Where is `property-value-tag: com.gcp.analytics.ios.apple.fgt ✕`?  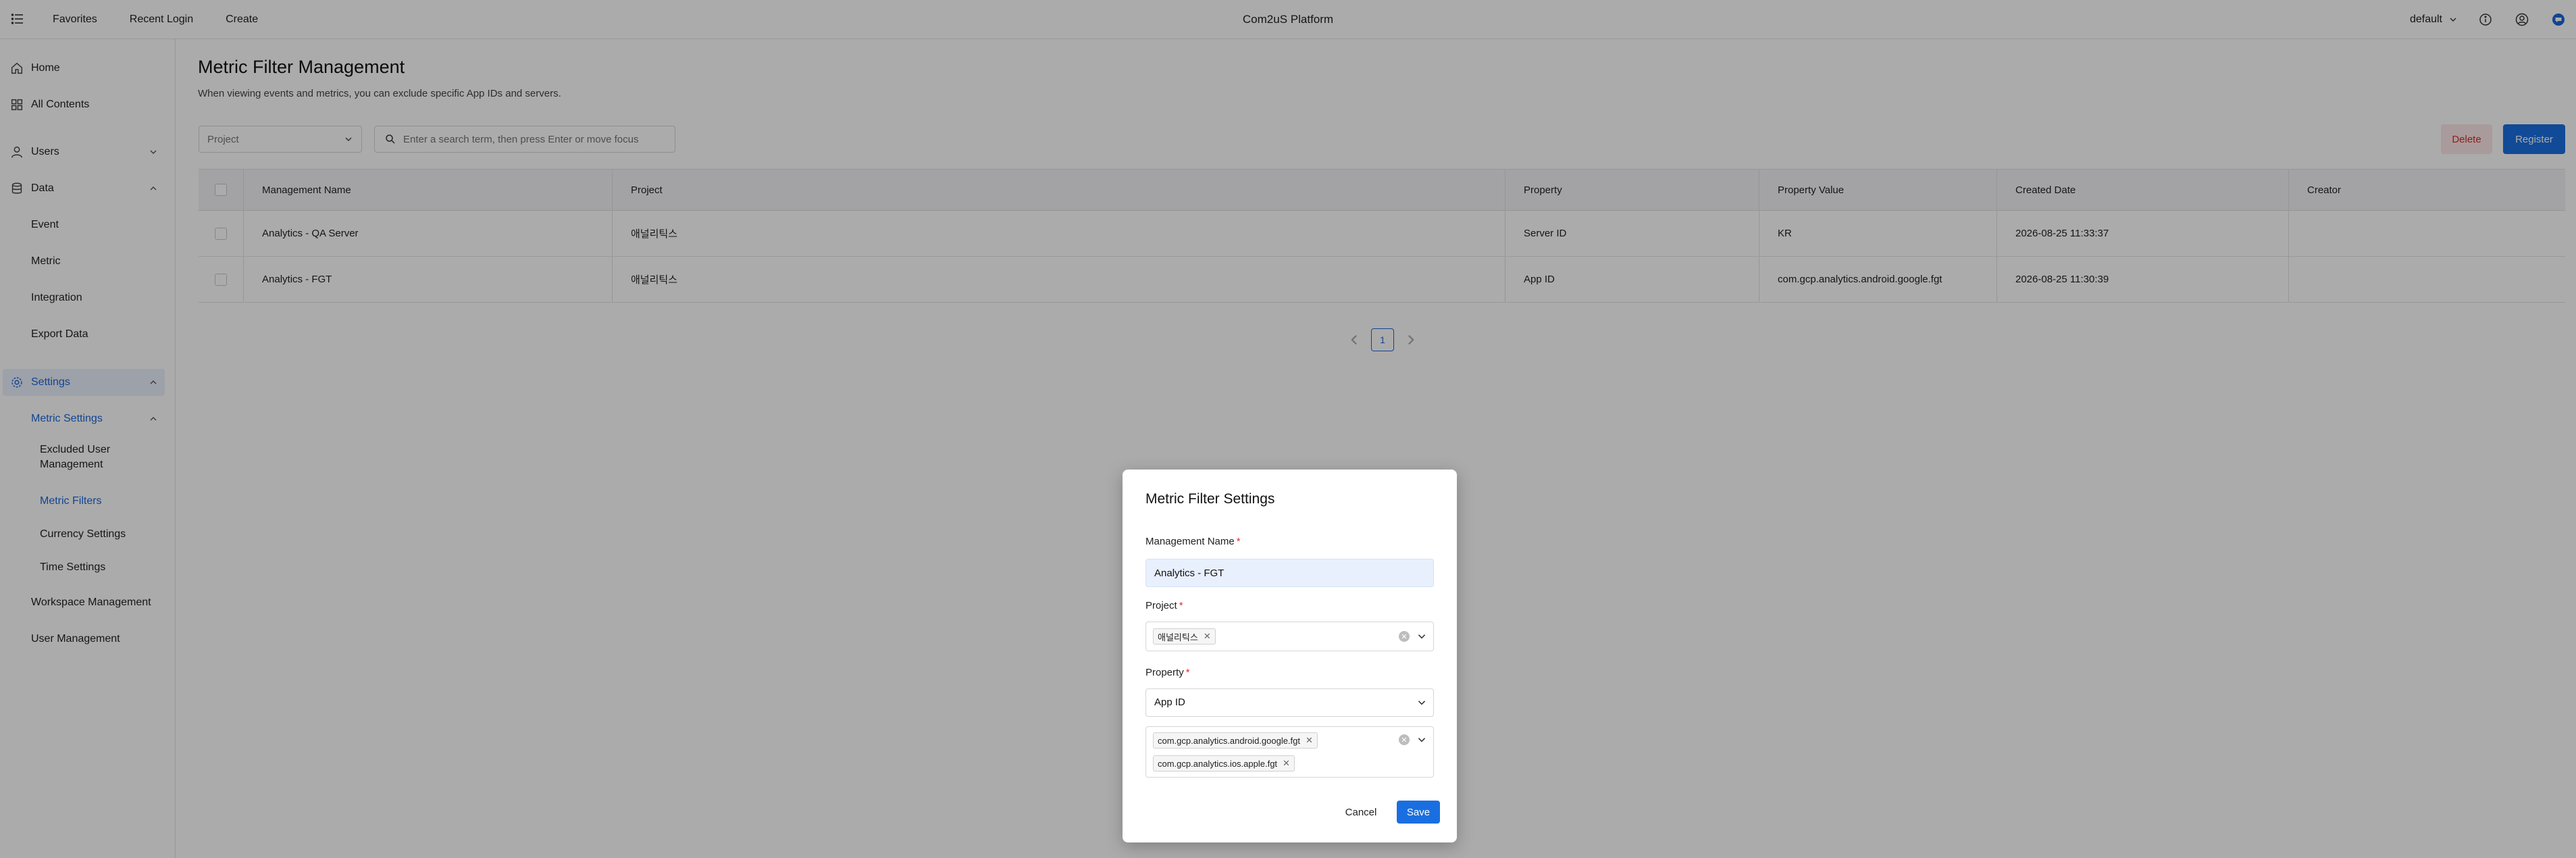 property-value-tag: com.gcp.analytics.ios.apple.fgt ✕ is located at coordinates (1224, 763).